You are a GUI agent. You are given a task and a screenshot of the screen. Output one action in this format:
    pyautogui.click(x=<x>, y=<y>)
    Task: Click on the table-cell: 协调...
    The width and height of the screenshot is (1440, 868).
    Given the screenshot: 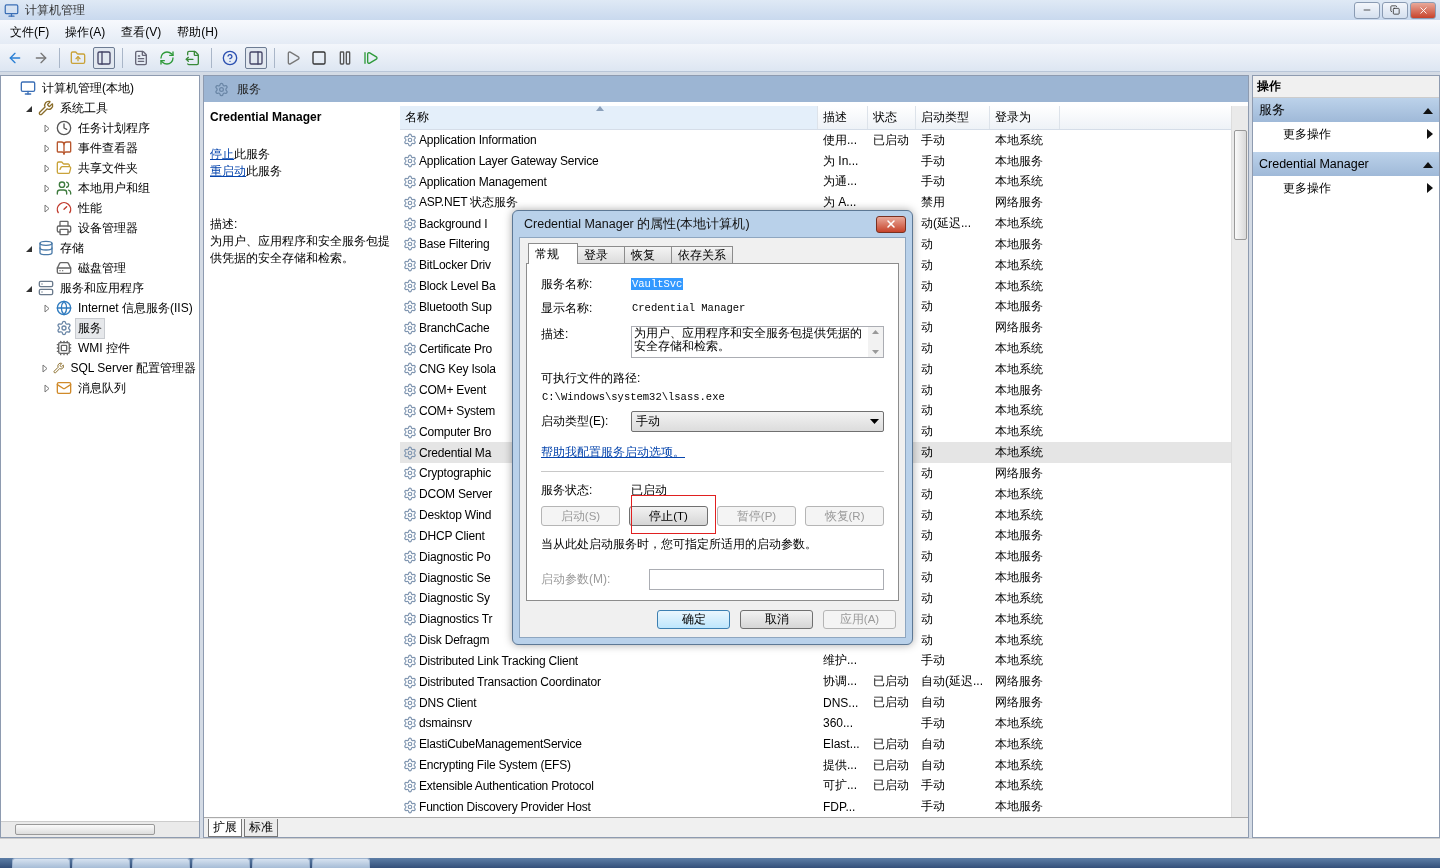 What is the action you would take?
    pyautogui.click(x=840, y=681)
    